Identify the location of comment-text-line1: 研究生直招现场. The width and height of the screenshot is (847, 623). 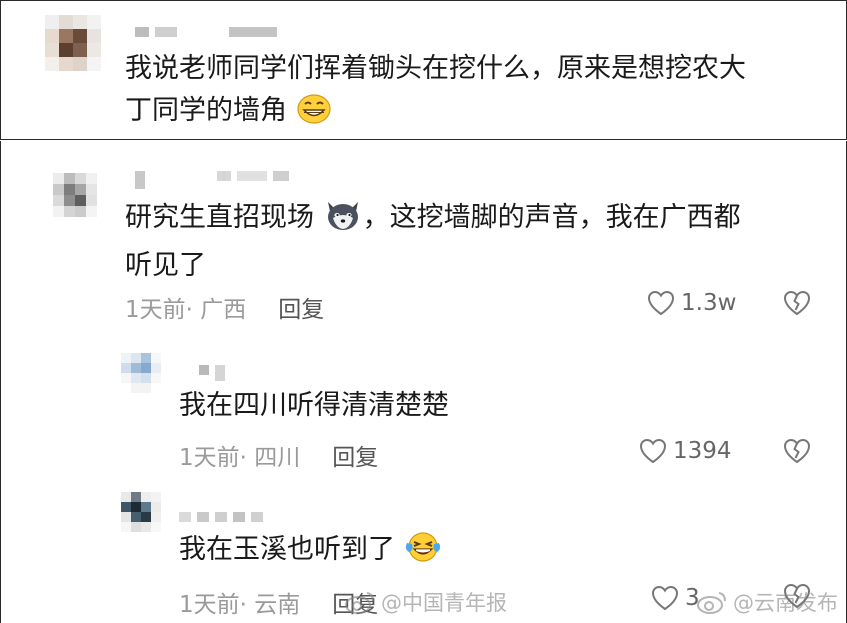
(219, 217).